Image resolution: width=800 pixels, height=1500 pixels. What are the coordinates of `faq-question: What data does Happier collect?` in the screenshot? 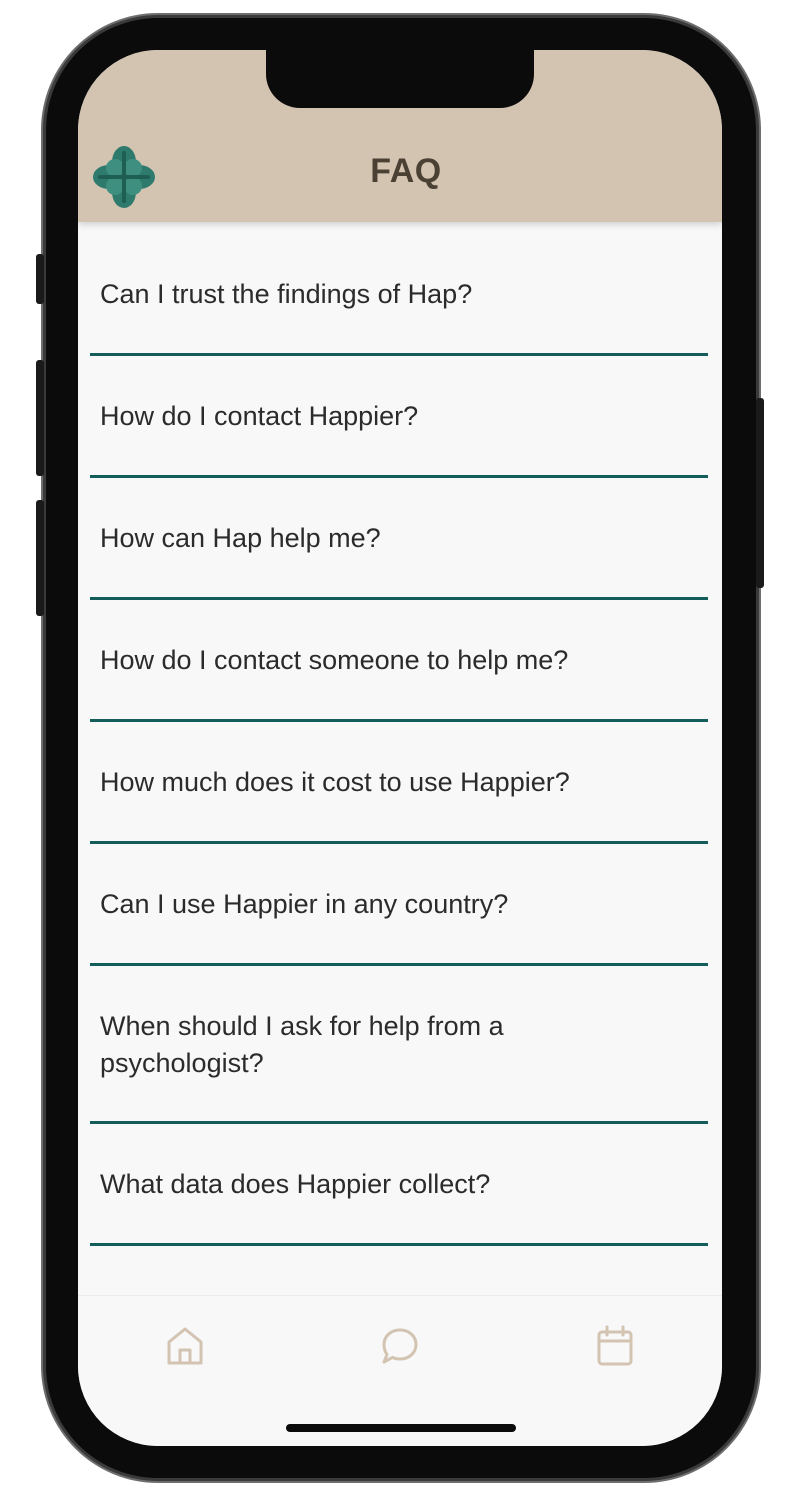 It's located at (295, 1184).